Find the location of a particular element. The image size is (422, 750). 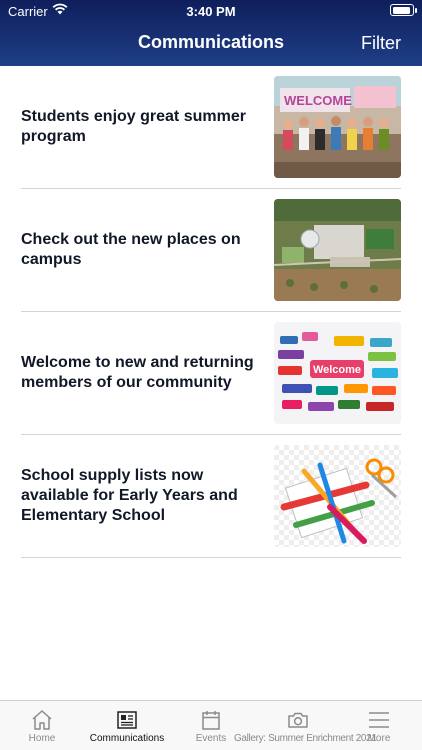

filter-button: Filter is located at coordinates (381, 43).